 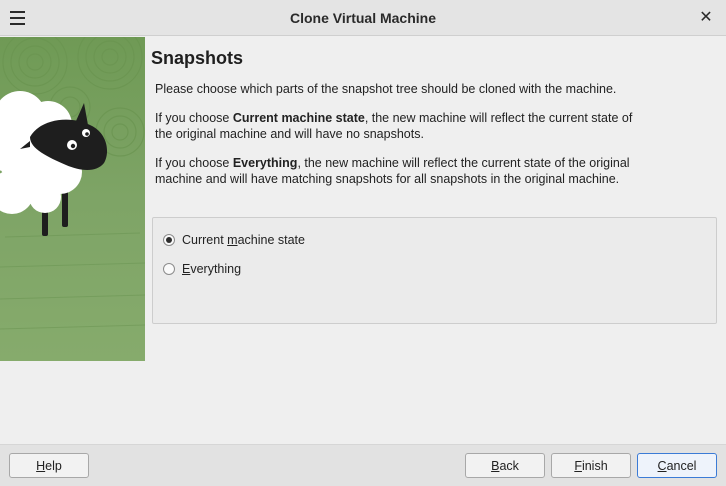 I want to click on button-label: ancel, so click(x=681, y=465).